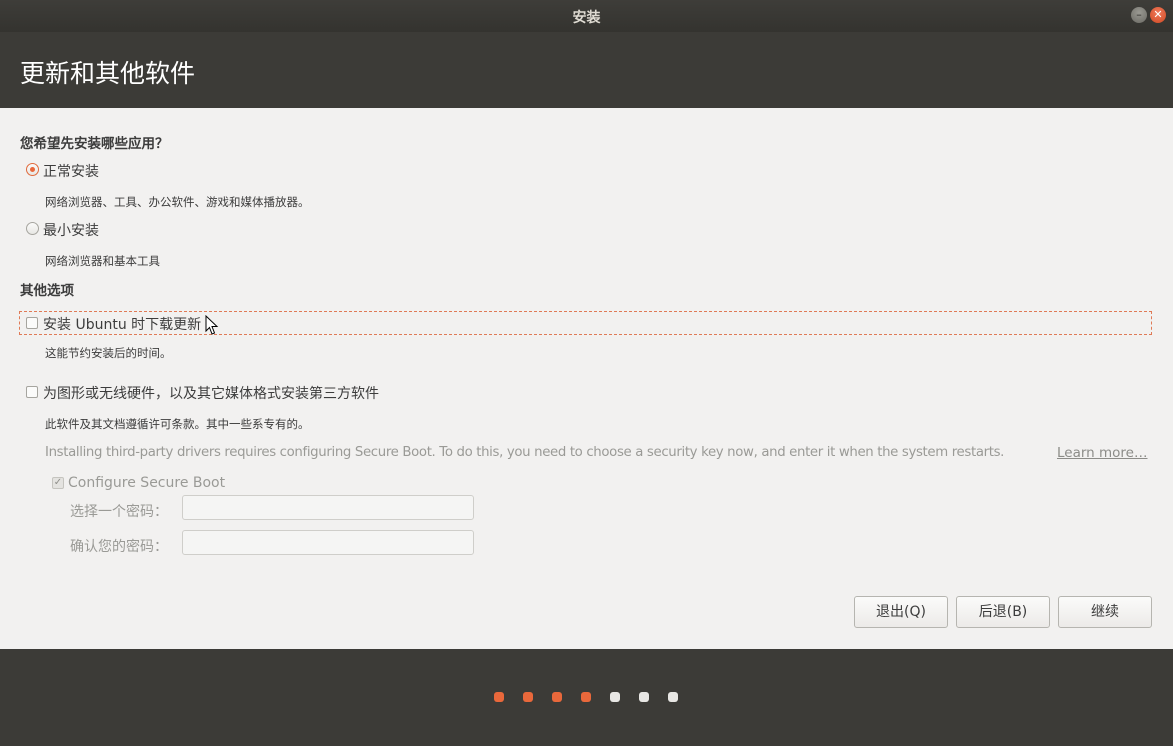 The width and height of the screenshot is (1173, 746). What do you see at coordinates (122, 324) in the screenshot?
I see `checkbox-download-updates-label: 安装 Ubuntu 时下载更新` at bounding box center [122, 324].